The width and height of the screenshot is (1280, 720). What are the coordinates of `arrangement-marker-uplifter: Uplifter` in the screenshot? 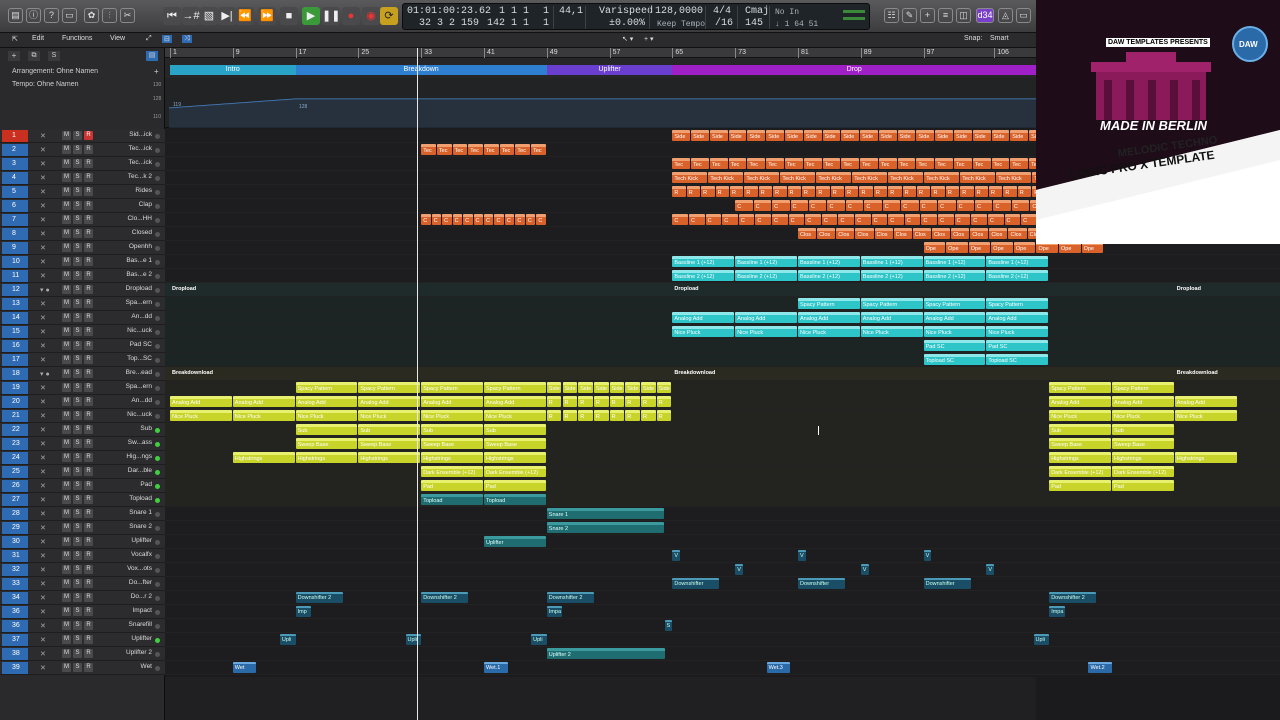 It's located at (609, 70).